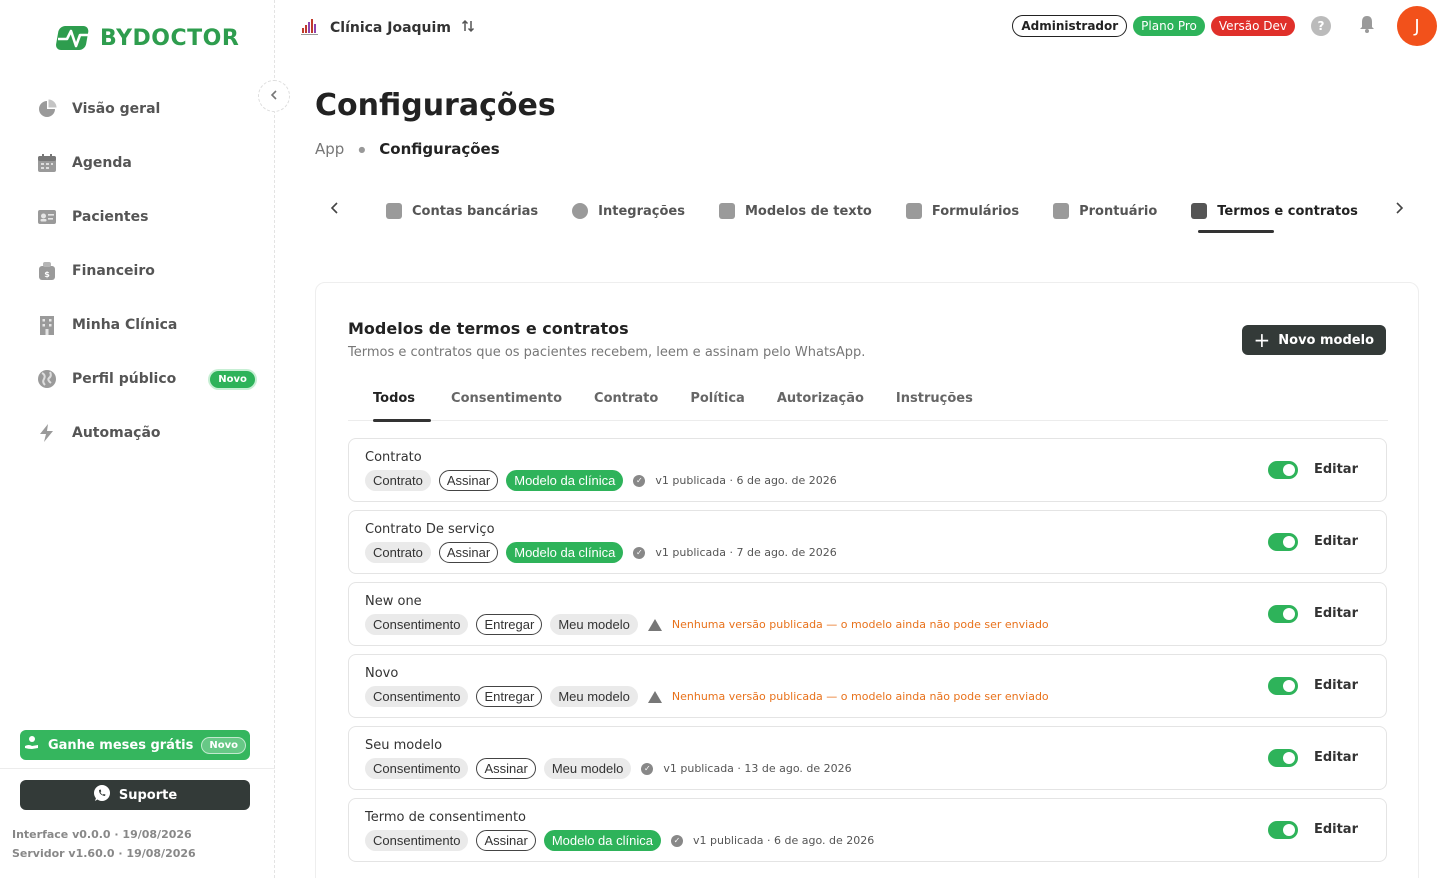  I want to click on breadcrumb-root: App, so click(329, 149).